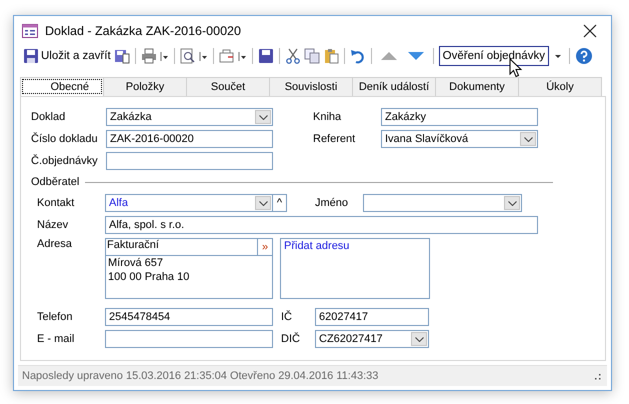 Image resolution: width=629 pixels, height=404 pixels. I want to click on field-label: DIČ, so click(291, 339).